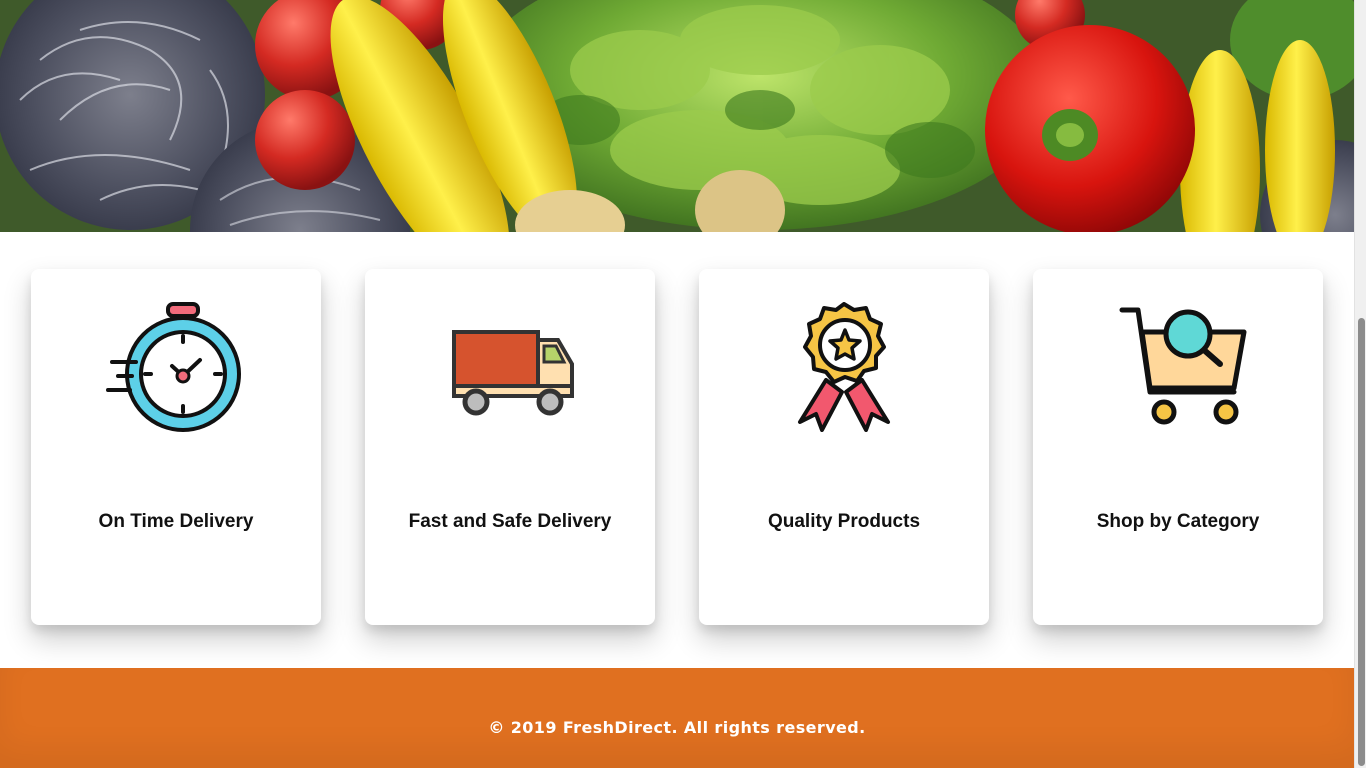 The width and height of the screenshot is (1366, 768). What do you see at coordinates (1178, 447) in the screenshot?
I see `feature-card-shop-by-category: Shop by Category` at bounding box center [1178, 447].